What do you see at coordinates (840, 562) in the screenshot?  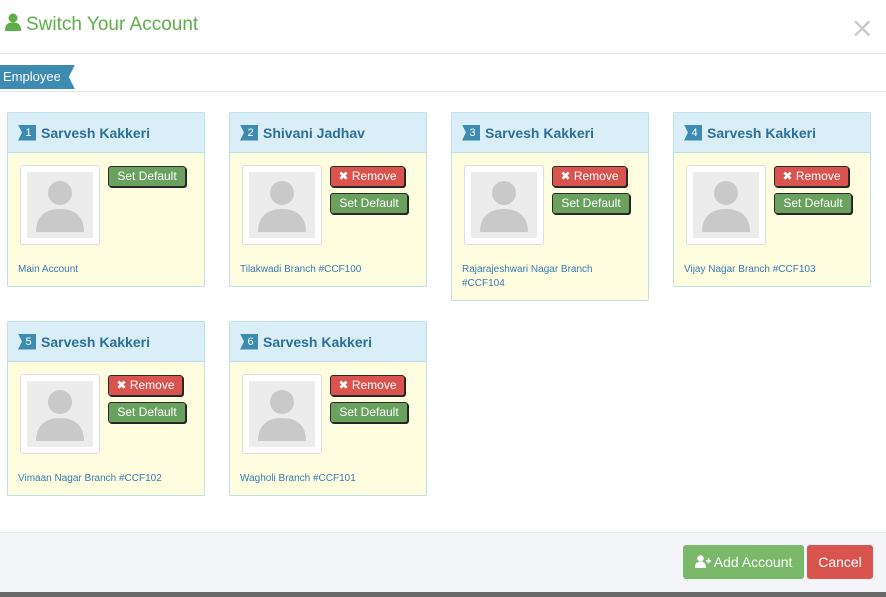 I see `cancel-button: Cancel` at bounding box center [840, 562].